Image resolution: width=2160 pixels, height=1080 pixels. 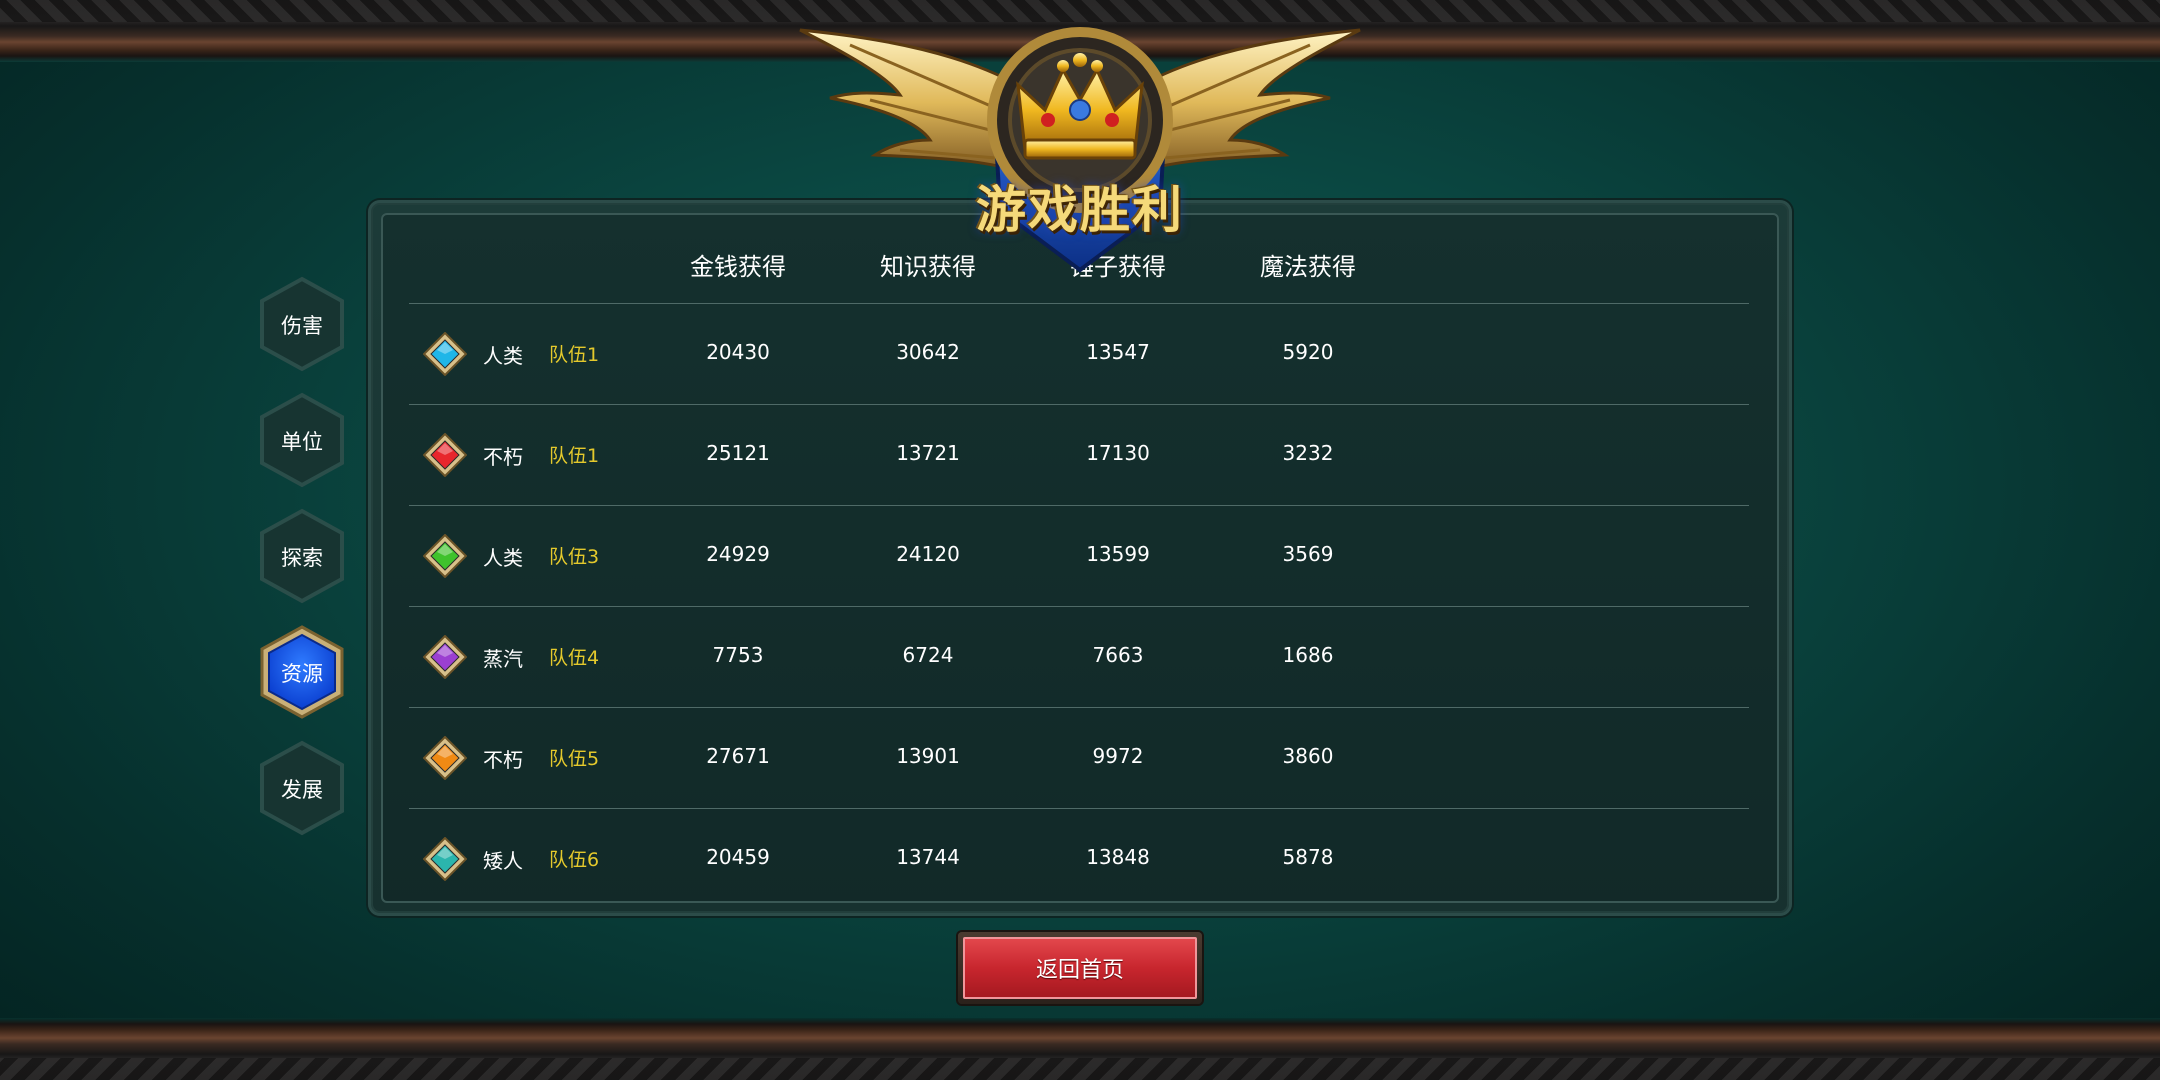 I want to click on knowledge-value: 13901, so click(x=928, y=756).